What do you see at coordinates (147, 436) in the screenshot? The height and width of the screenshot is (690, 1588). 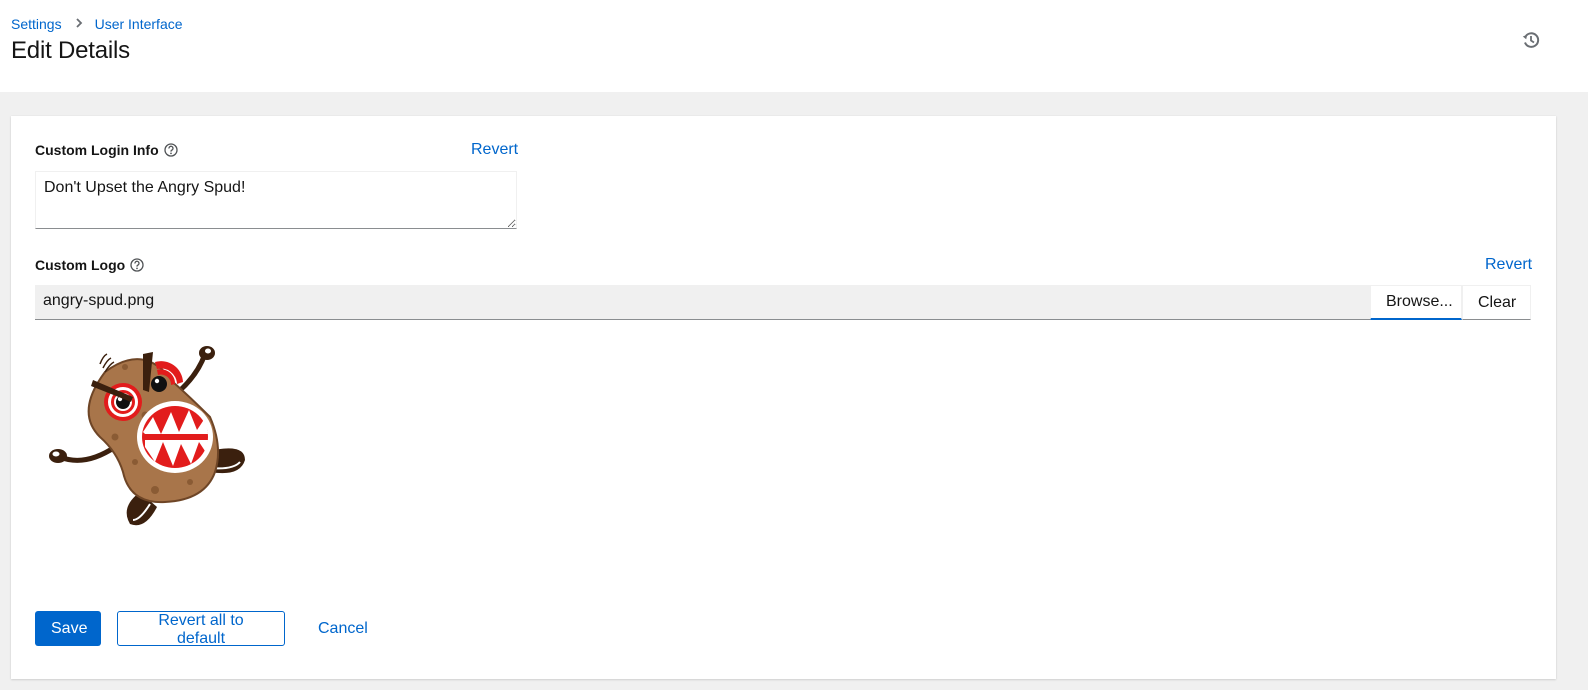 I see `angry-spud-image` at bounding box center [147, 436].